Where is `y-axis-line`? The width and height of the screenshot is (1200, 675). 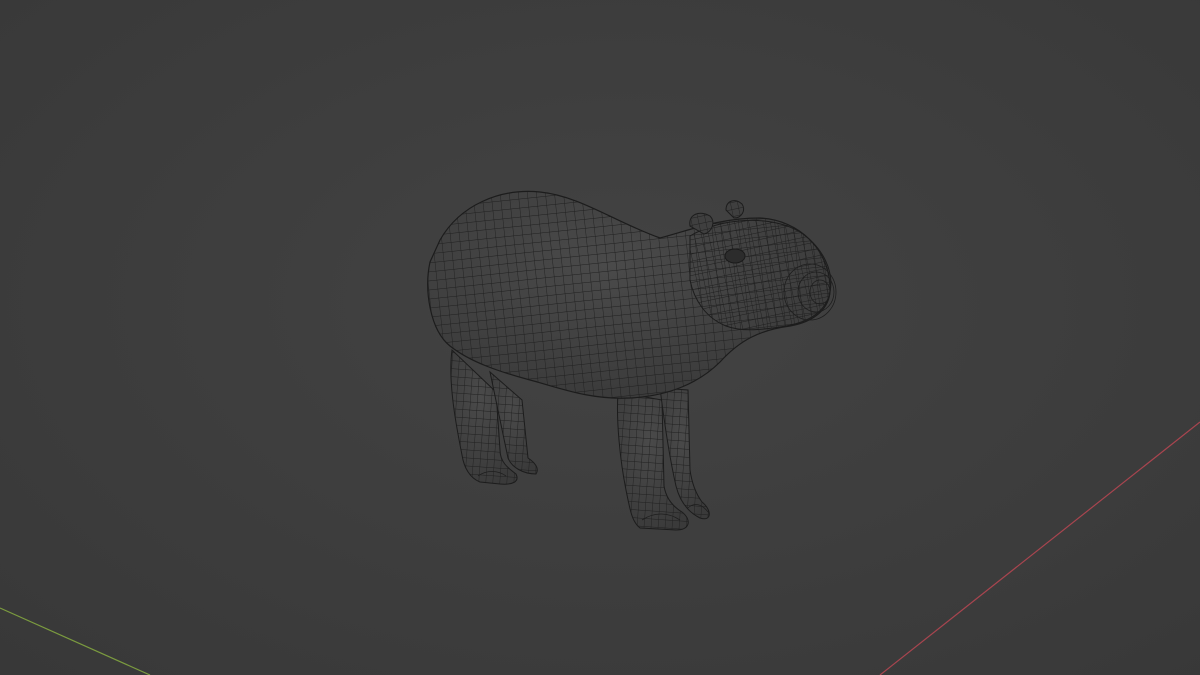
y-axis-line is located at coordinates (75, 641).